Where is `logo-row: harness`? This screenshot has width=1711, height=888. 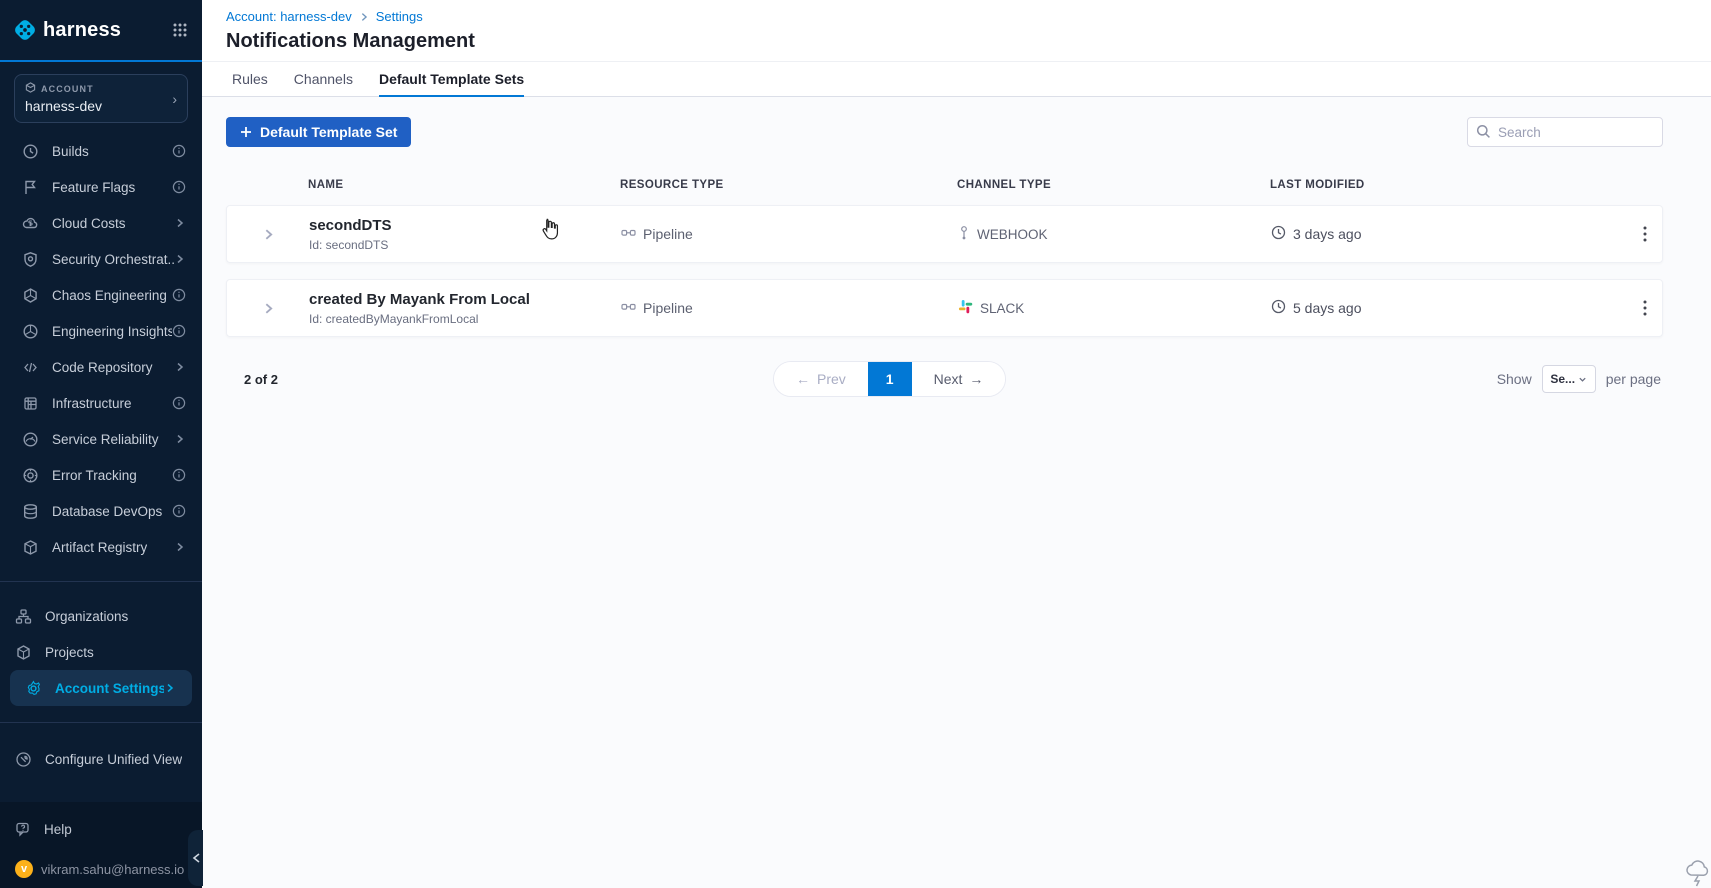 logo-row: harness is located at coordinates (101, 30).